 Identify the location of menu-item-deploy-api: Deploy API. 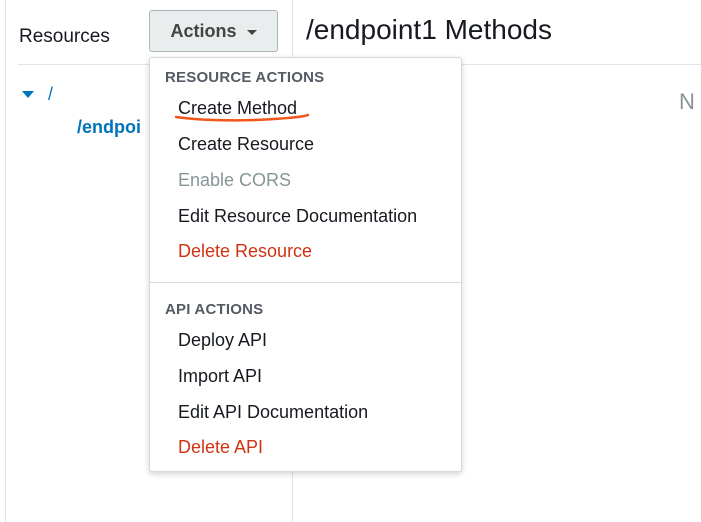
(222, 340).